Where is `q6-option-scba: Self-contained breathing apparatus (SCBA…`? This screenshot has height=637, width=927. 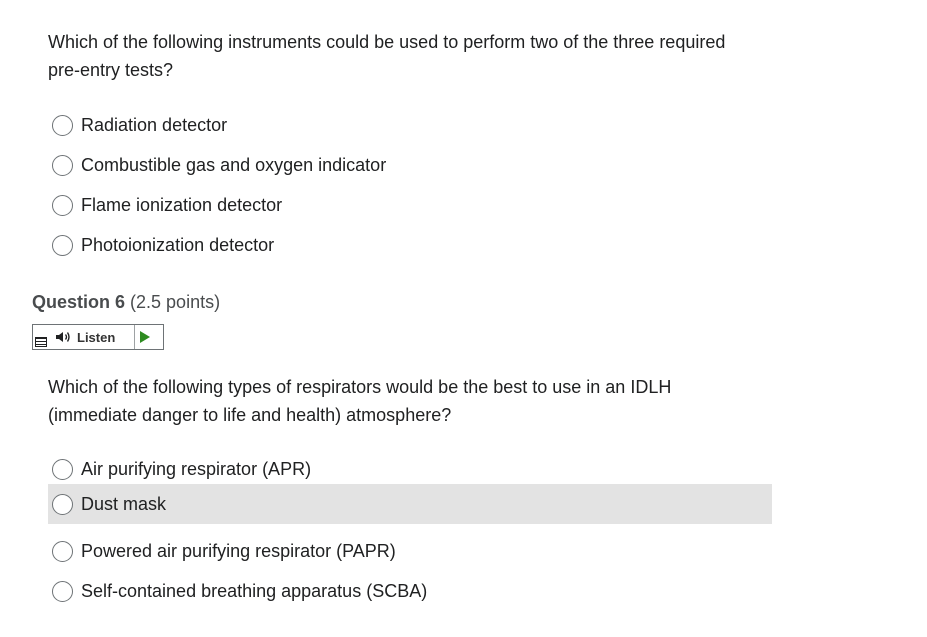
q6-option-scba: Self-contained breathing apparatus (SCBA… is located at coordinates (410, 591).